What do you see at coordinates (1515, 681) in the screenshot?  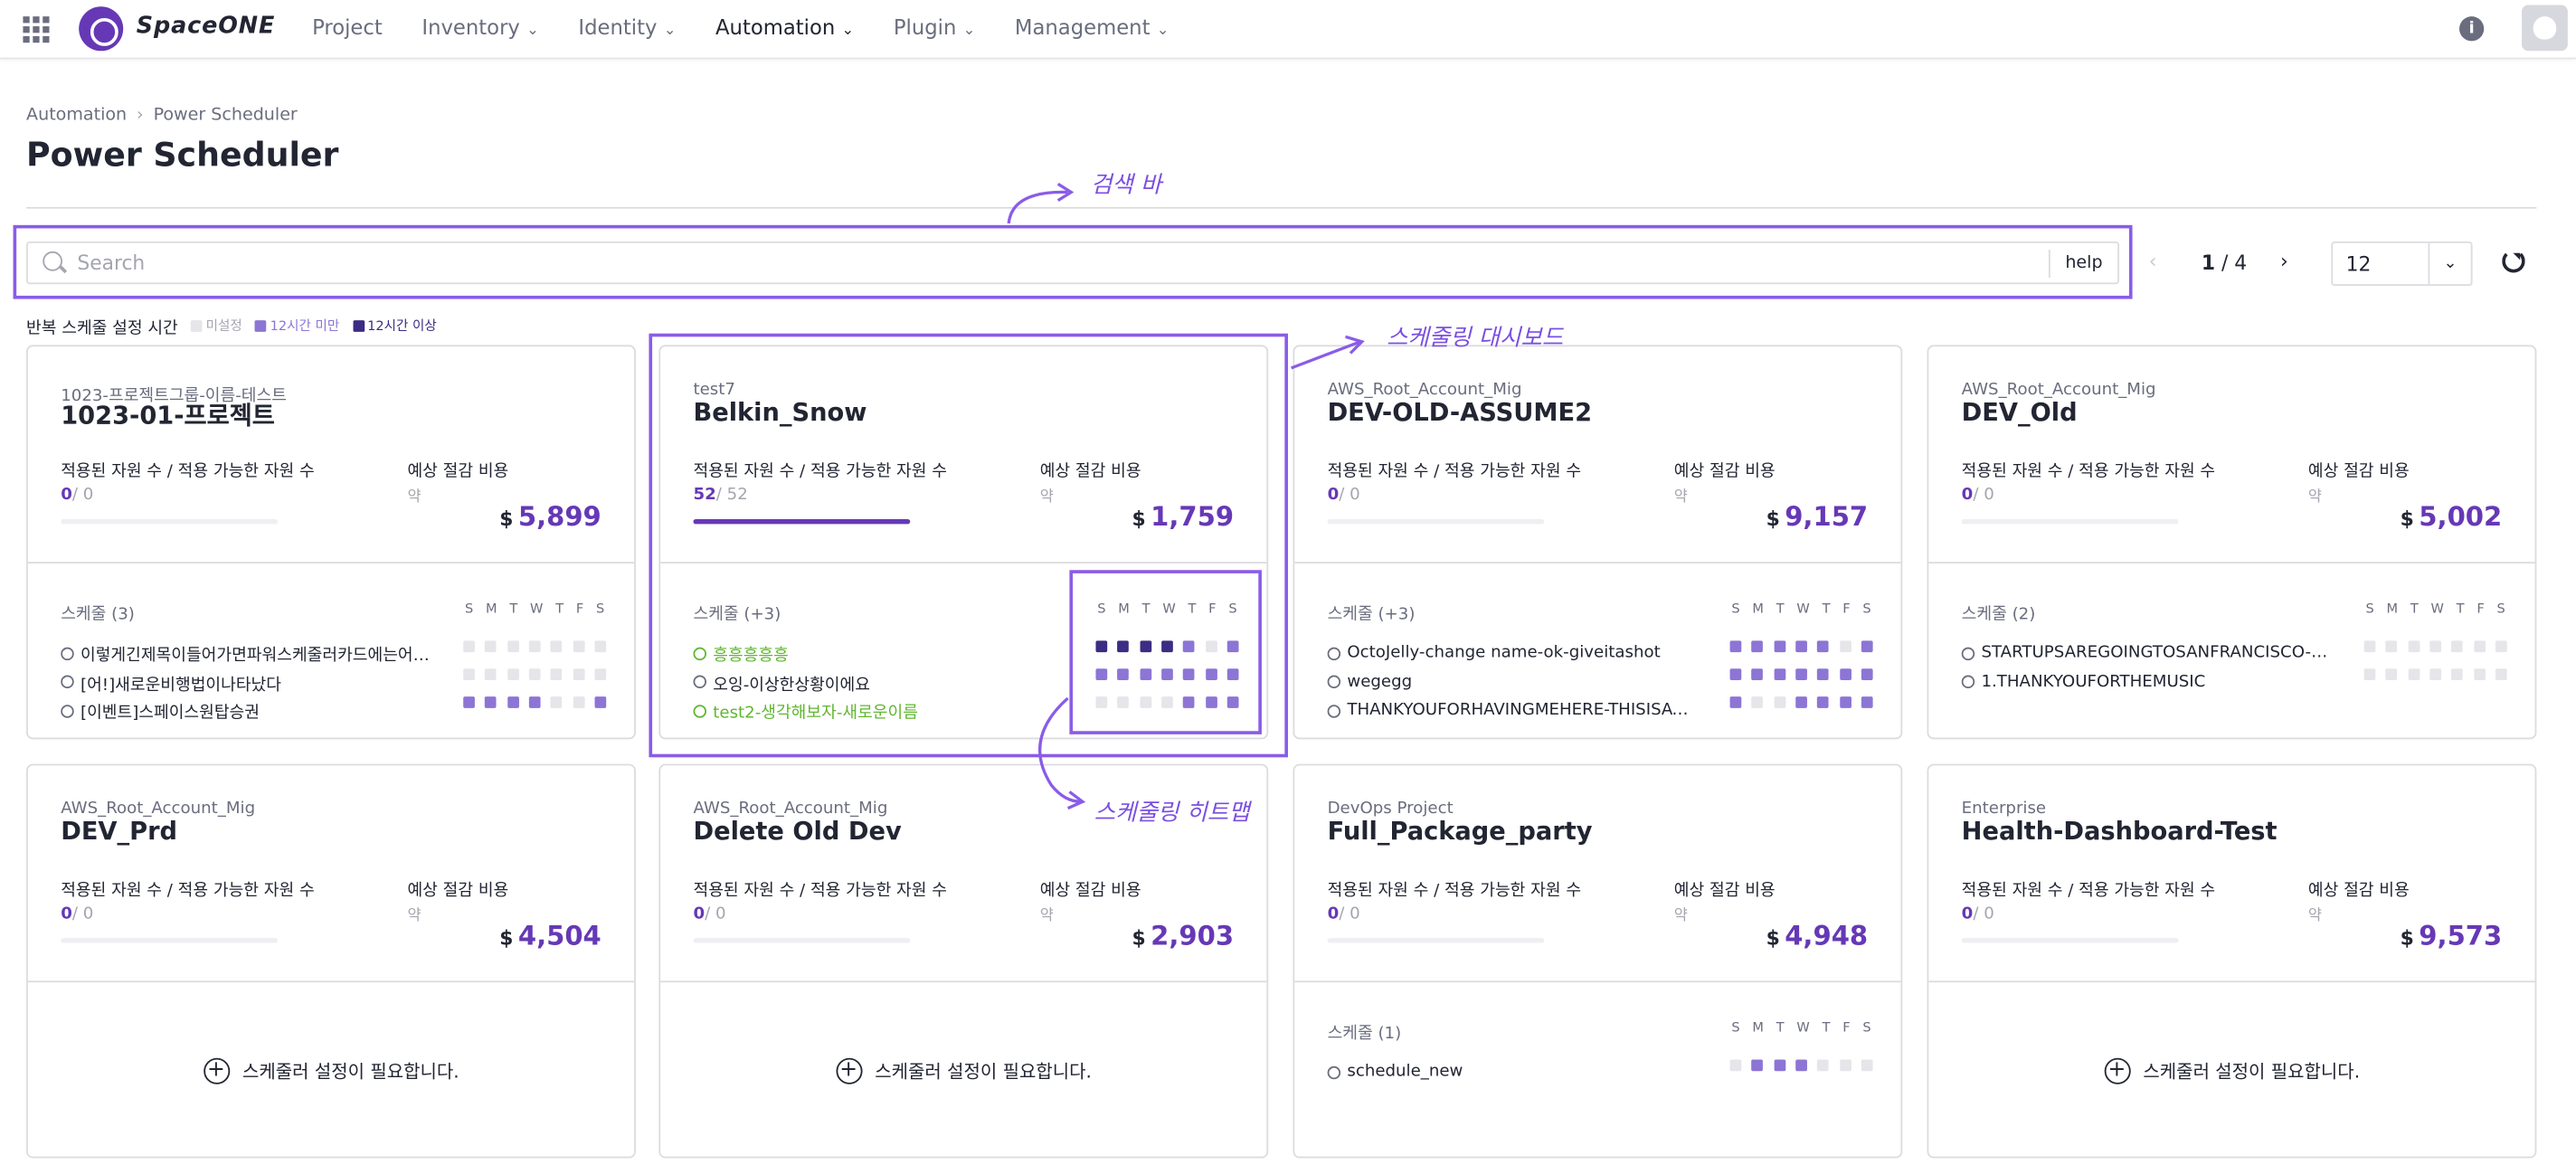 I see `schedule-item: wegegg` at bounding box center [1515, 681].